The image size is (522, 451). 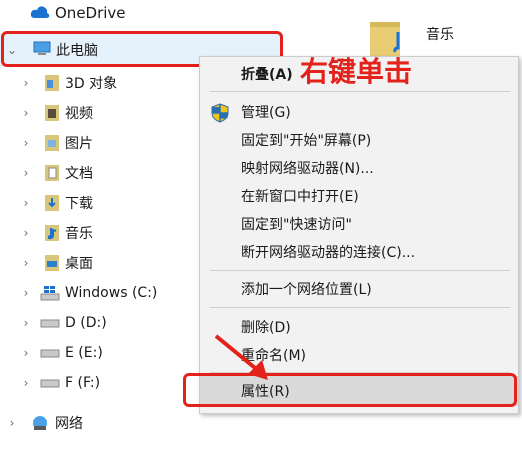 I want to click on nav-label-network: 网络, so click(x=69, y=424).